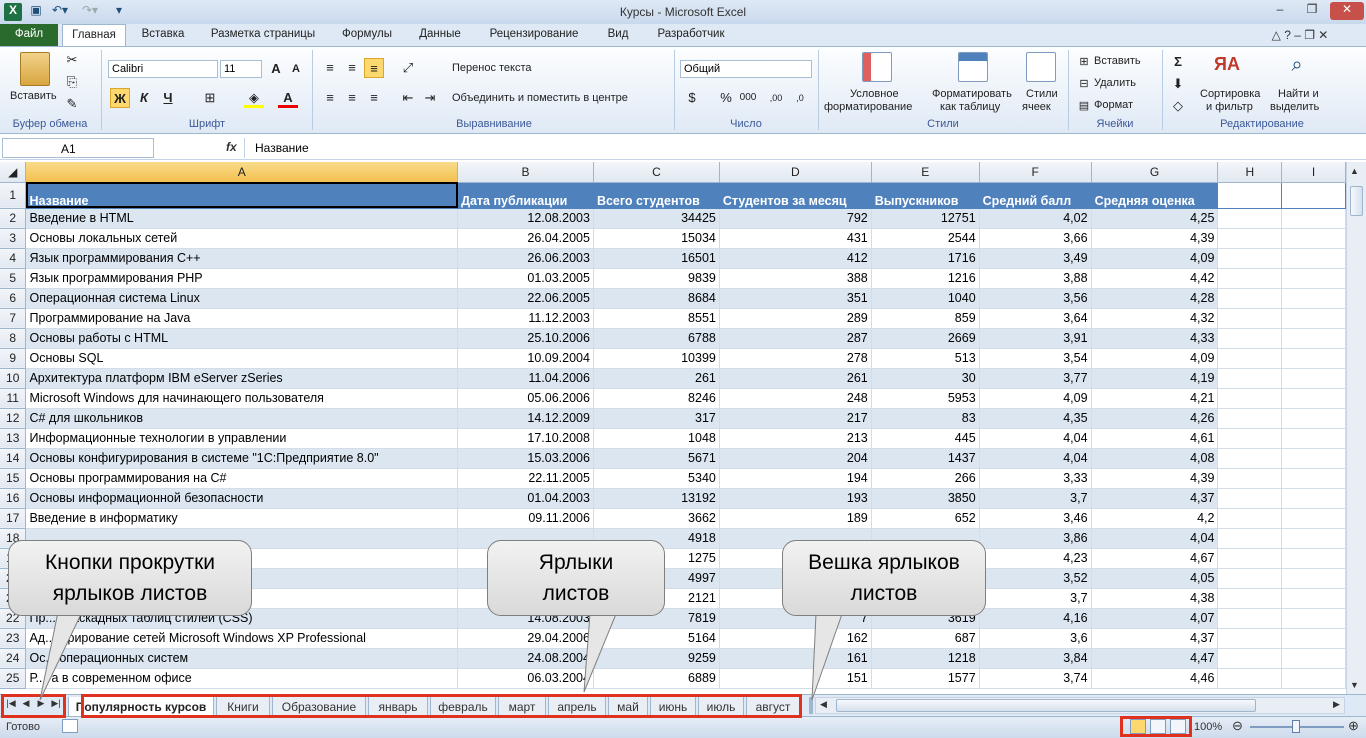  Describe the element at coordinates (1035, 258) in the screenshot. I see `table-cell: 3,49` at that location.